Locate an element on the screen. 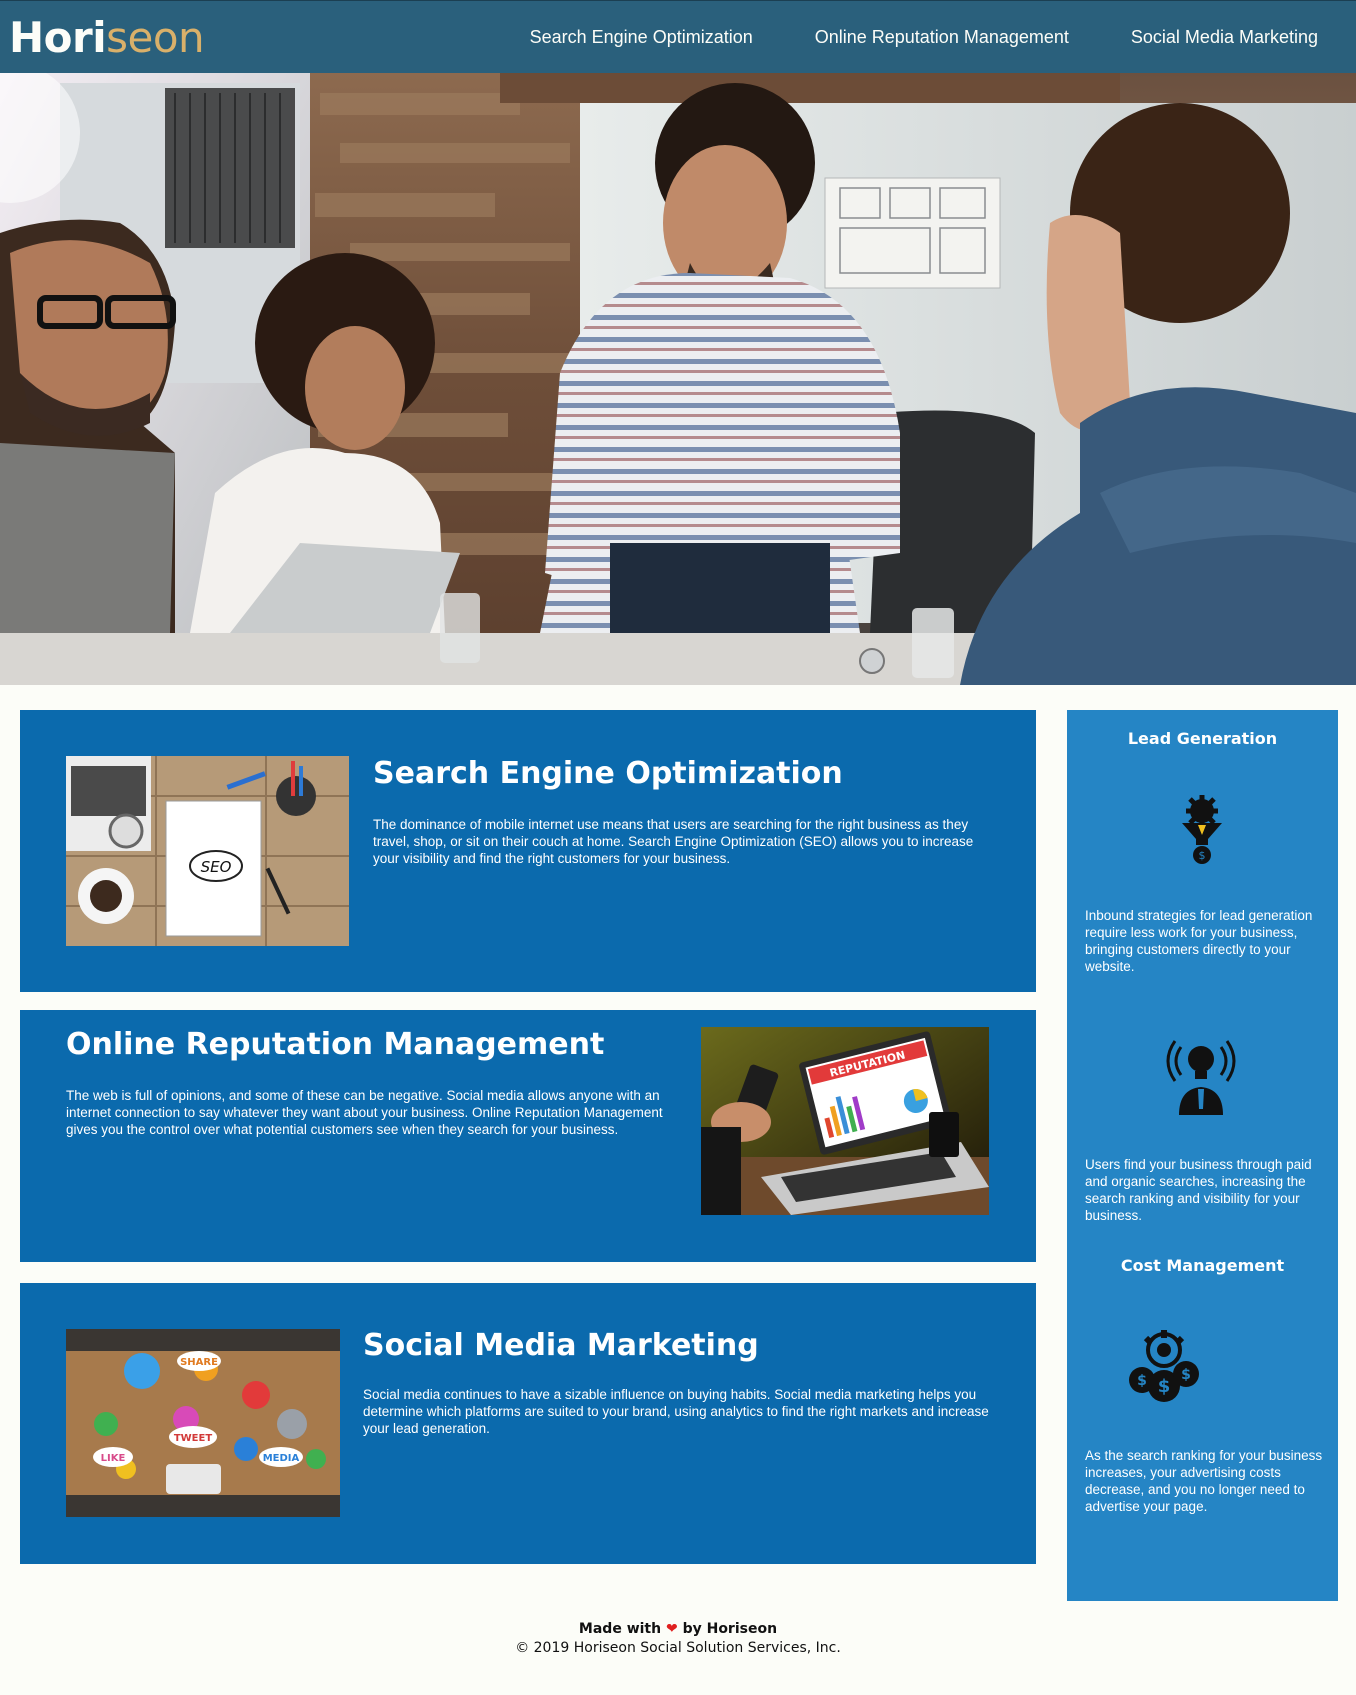 Image resolution: width=1356 pixels, height=1695 pixels. smm-word-media: MEDIA is located at coordinates (281, 1458).